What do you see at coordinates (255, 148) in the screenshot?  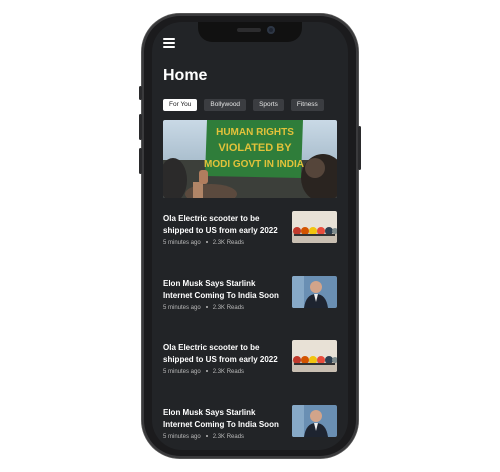 I see `protest-sign-line-2: VIOLATED BY` at bounding box center [255, 148].